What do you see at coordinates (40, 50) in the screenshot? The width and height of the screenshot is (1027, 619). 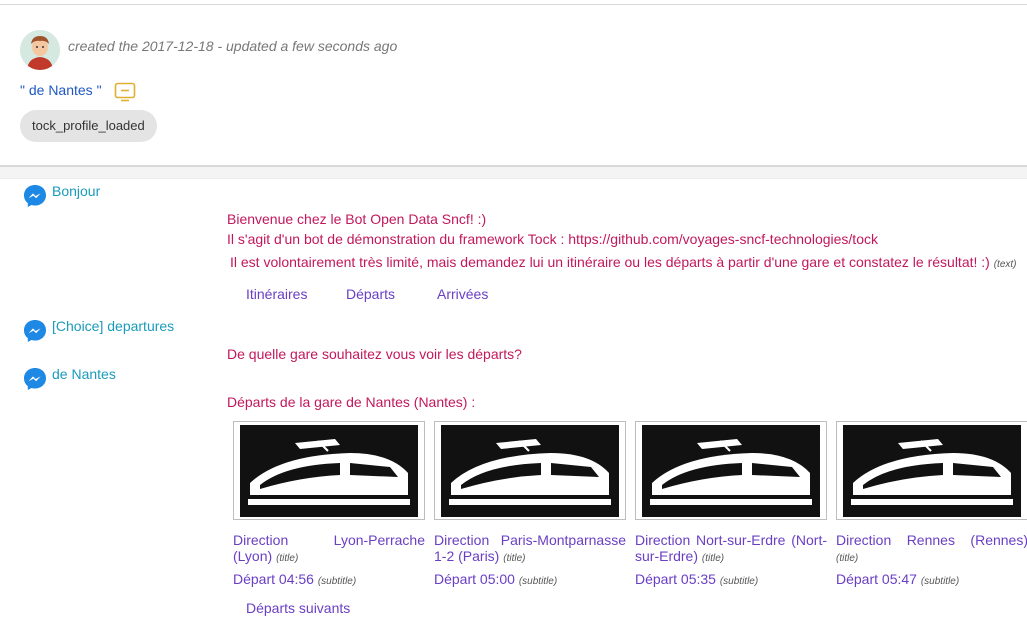 I see `user-avatar-icon` at bounding box center [40, 50].